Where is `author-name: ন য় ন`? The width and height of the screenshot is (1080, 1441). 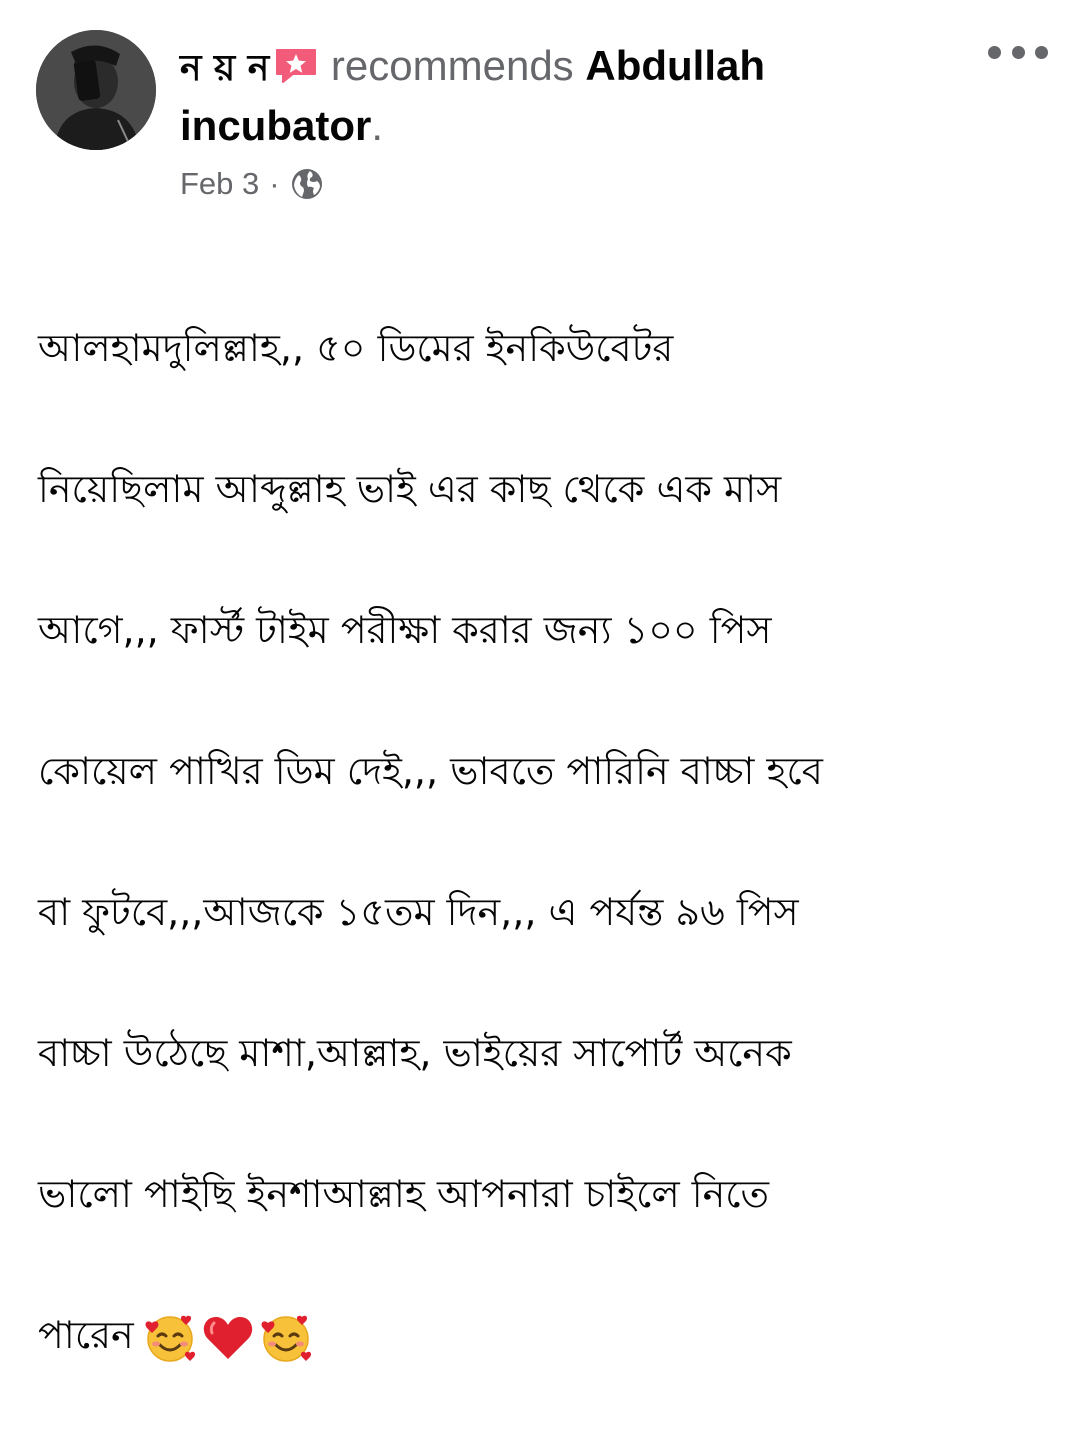
author-name: ন য় ন is located at coordinates (224, 68).